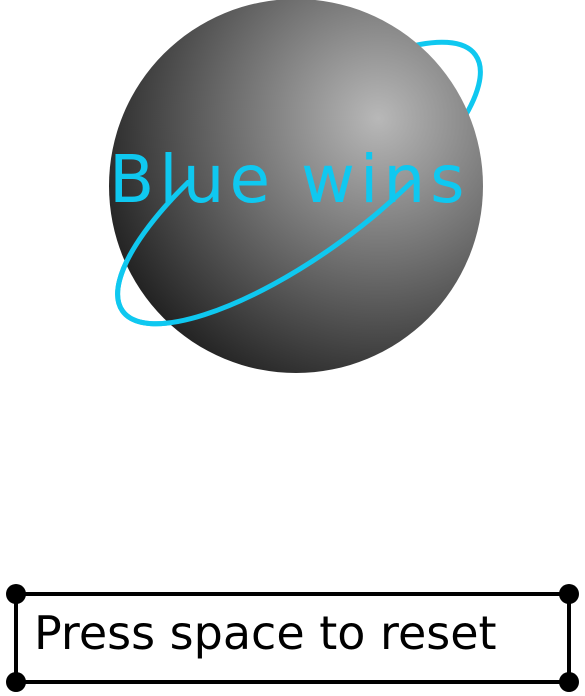  What do you see at coordinates (569, 682) in the screenshot?
I see `corner-dot-bottom-right` at bounding box center [569, 682].